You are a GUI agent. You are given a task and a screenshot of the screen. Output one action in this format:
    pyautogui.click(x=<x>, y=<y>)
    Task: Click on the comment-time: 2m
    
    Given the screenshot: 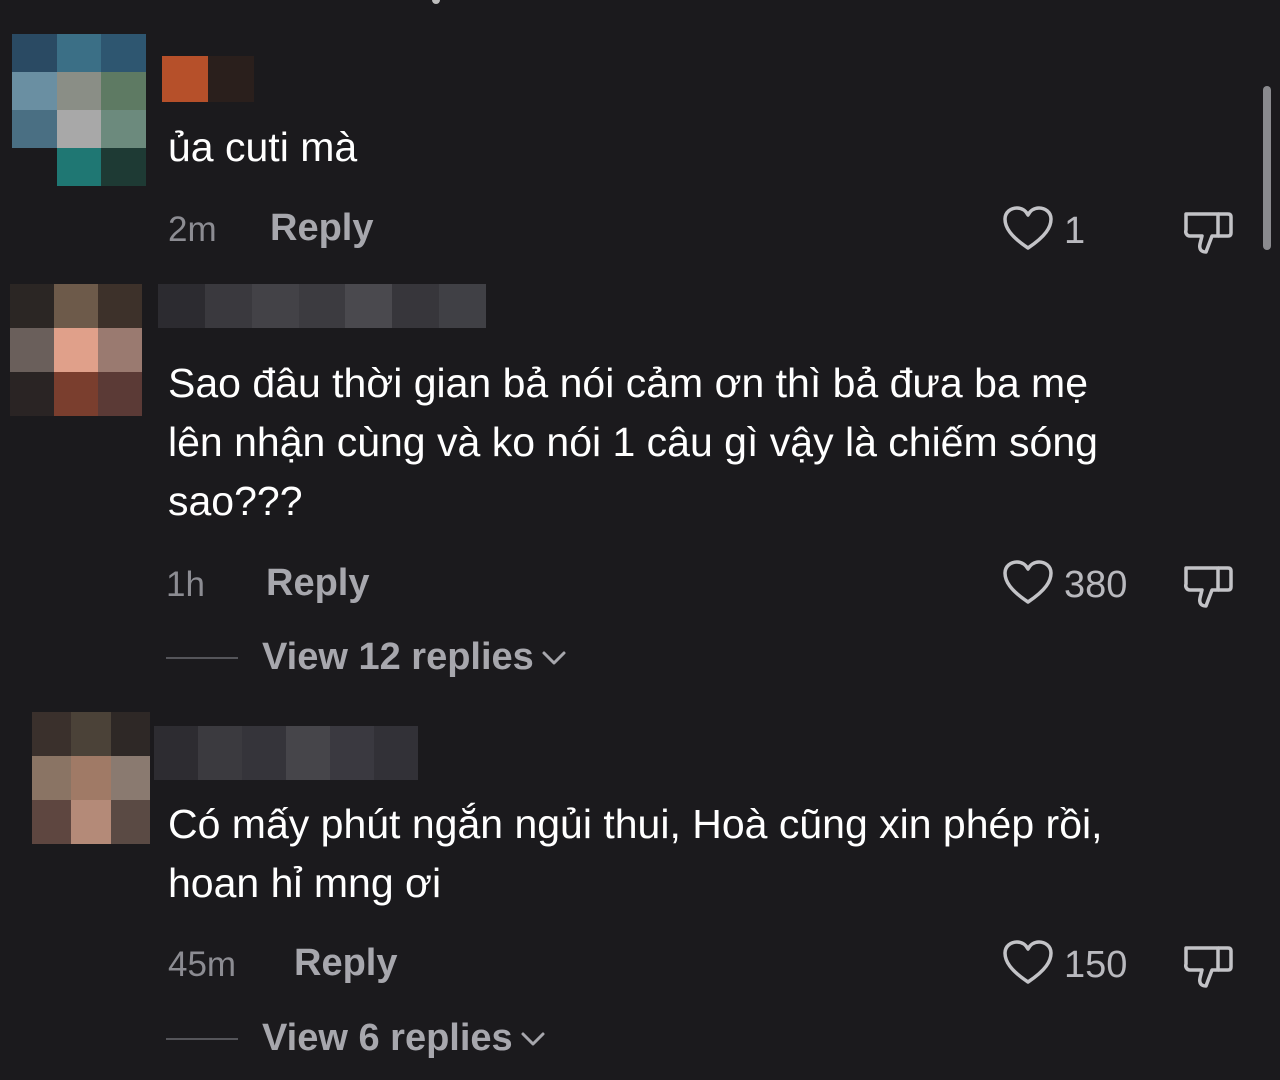 What is the action you would take?
    pyautogui.click(x=192, y=229)
    